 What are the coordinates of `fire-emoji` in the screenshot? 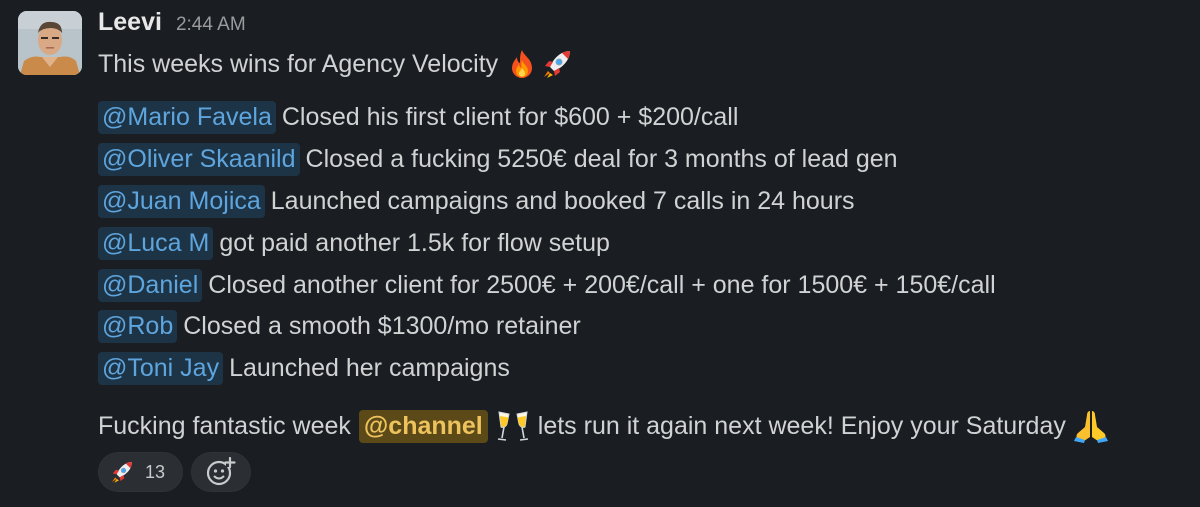 It's located at (522, 64).